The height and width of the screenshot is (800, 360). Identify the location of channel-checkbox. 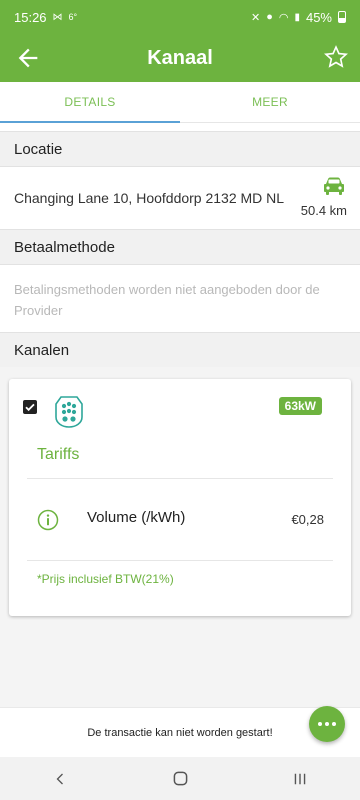
(30, 407).